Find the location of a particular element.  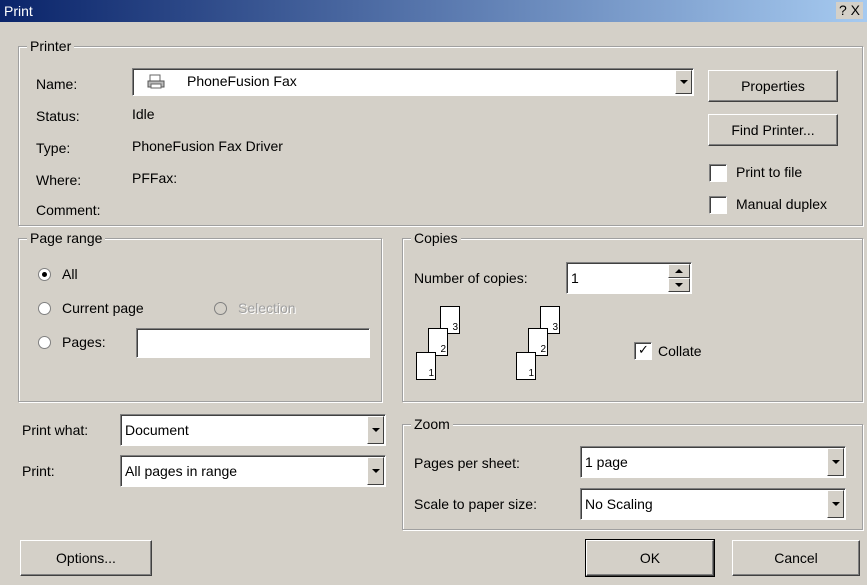

selection-label: Selection is located at coordinates (267, 308).